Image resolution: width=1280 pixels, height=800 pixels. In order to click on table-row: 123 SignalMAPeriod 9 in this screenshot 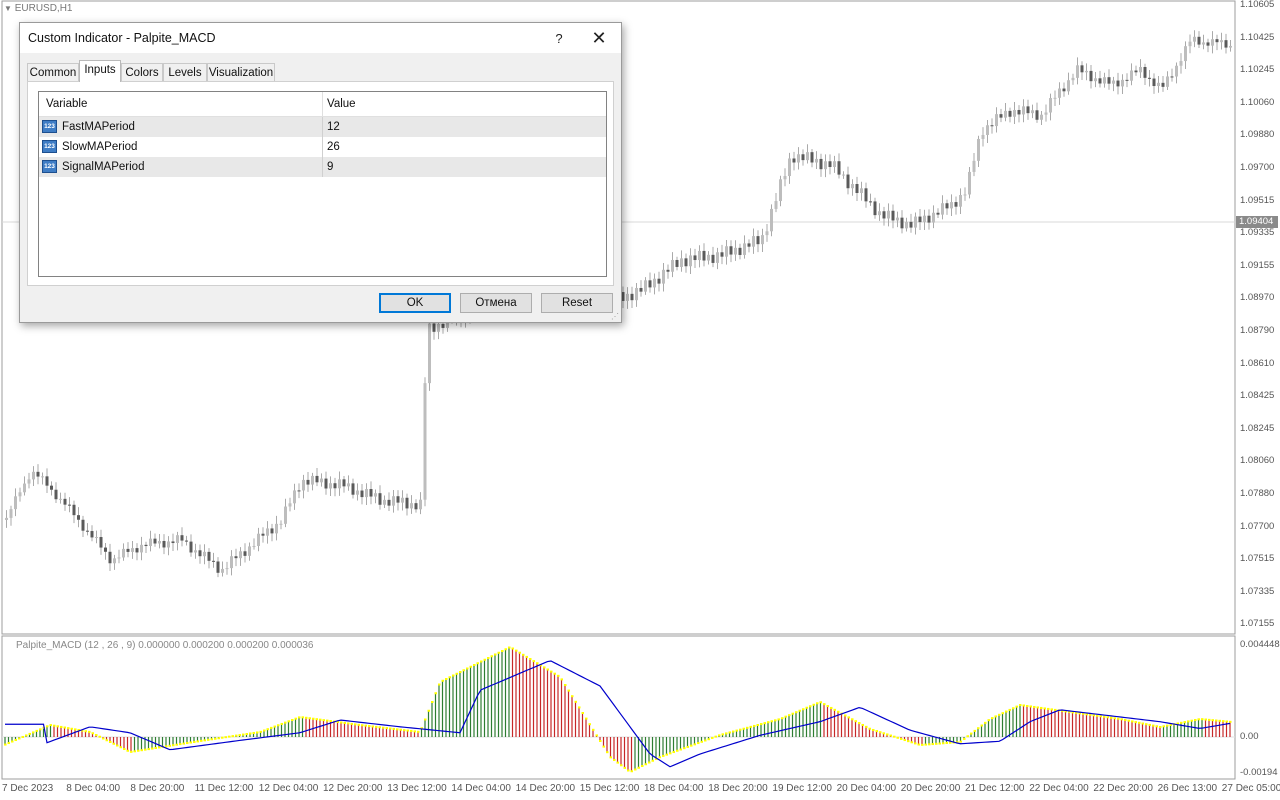, I will do `click(322, 167)`.